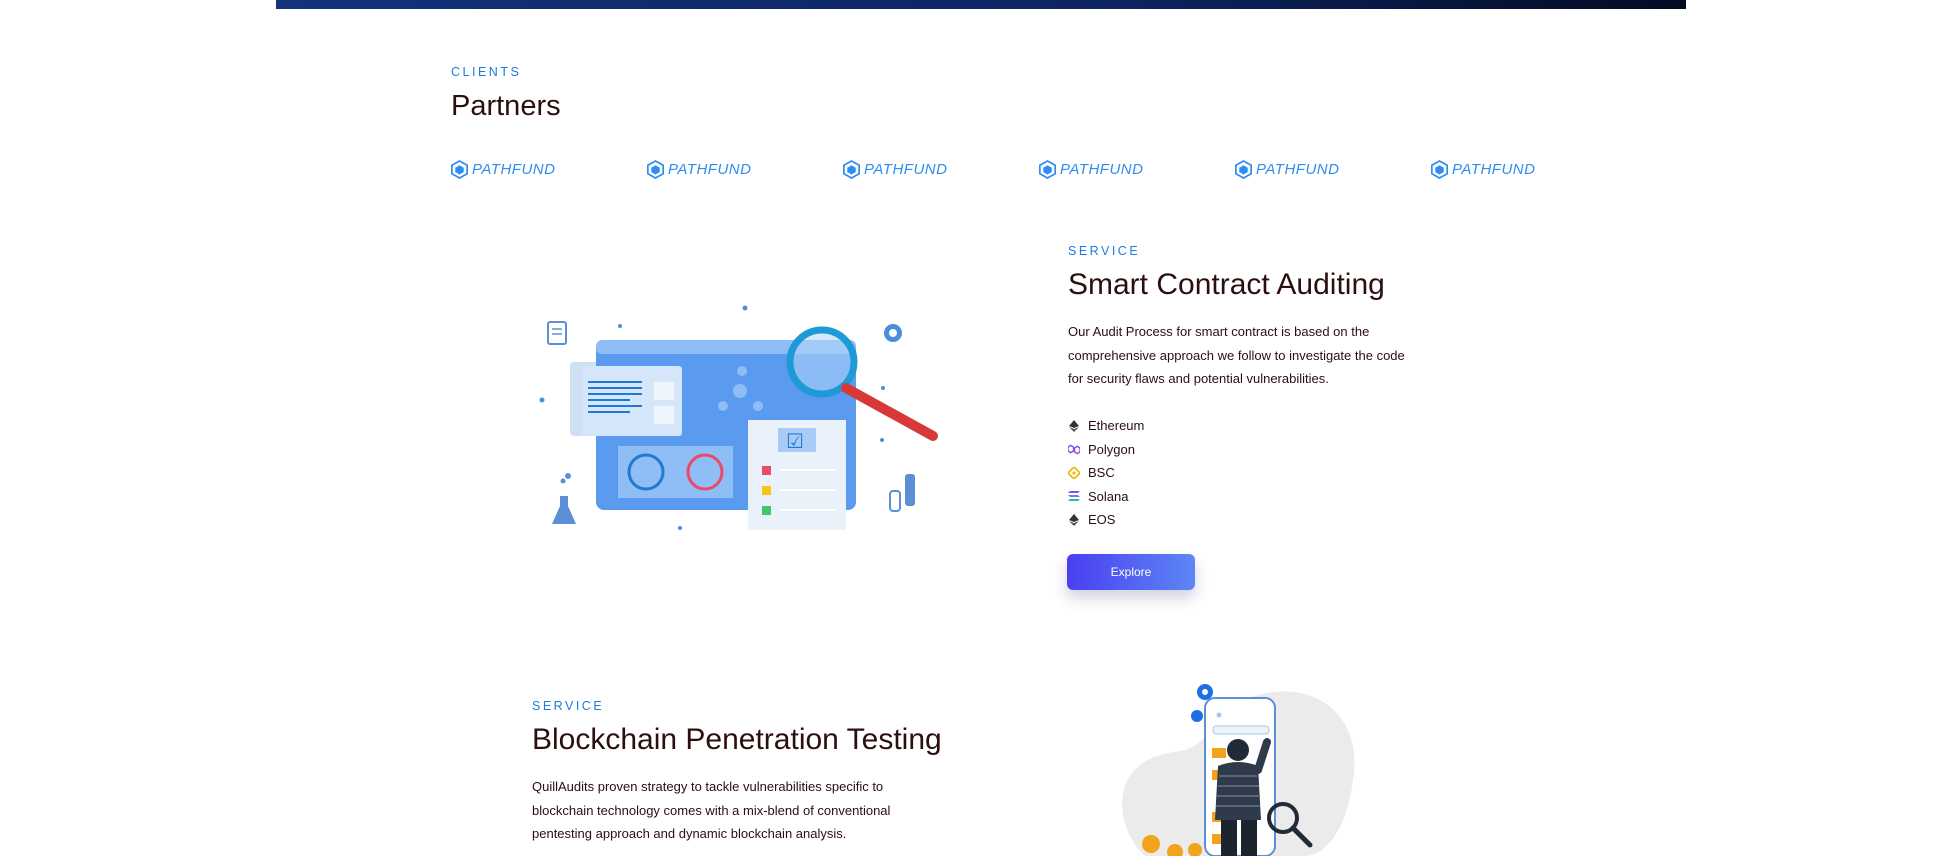 Image resolution: width=1958 pixels, height=856 pixels. Describe the element at coordinates (981, 4) in the screenshot. I see `top-bar` at that location.